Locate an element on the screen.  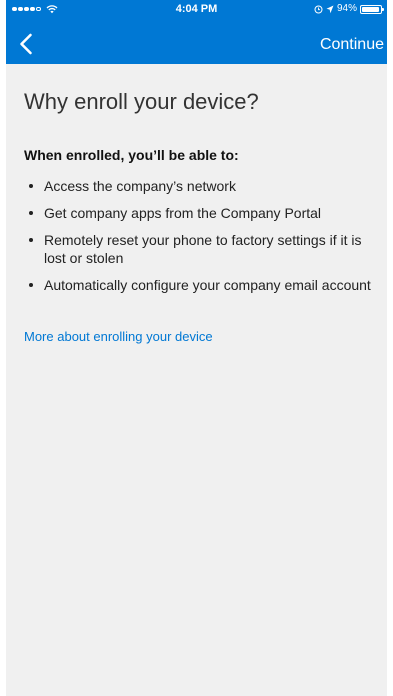
status-right-group: 94% is located at coordinates (349, 9).